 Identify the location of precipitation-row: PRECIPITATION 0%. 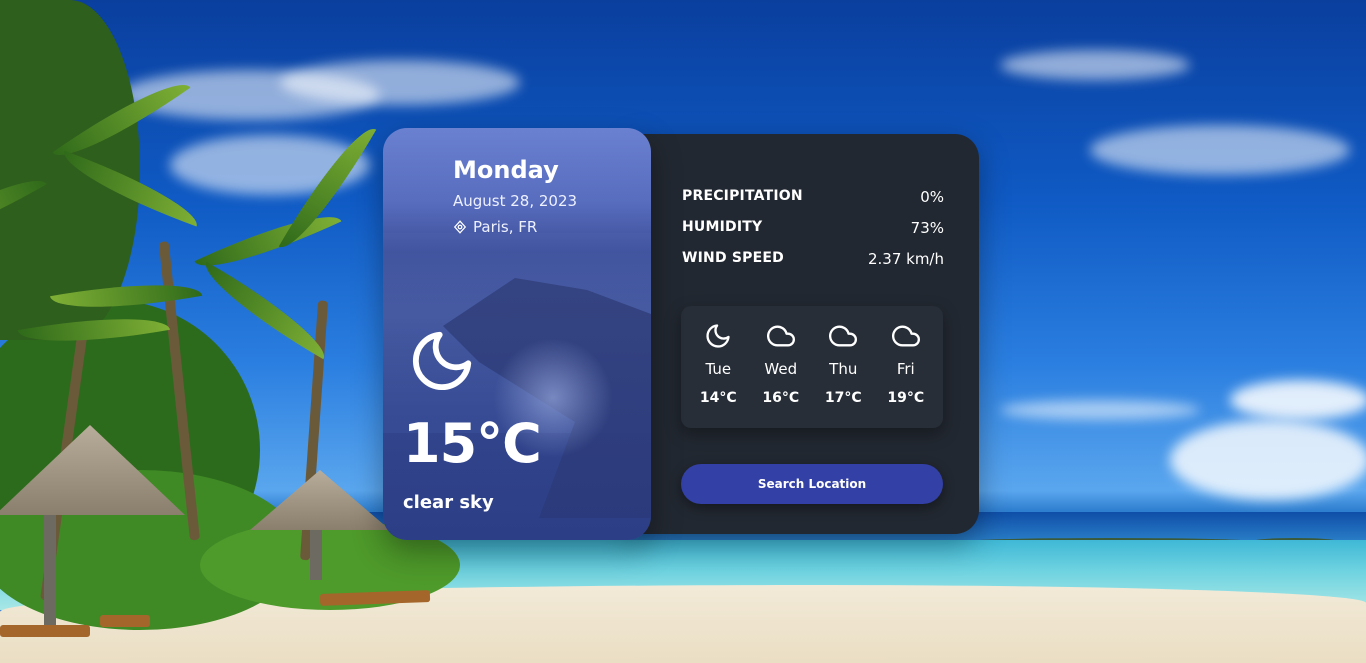
(813, 197).